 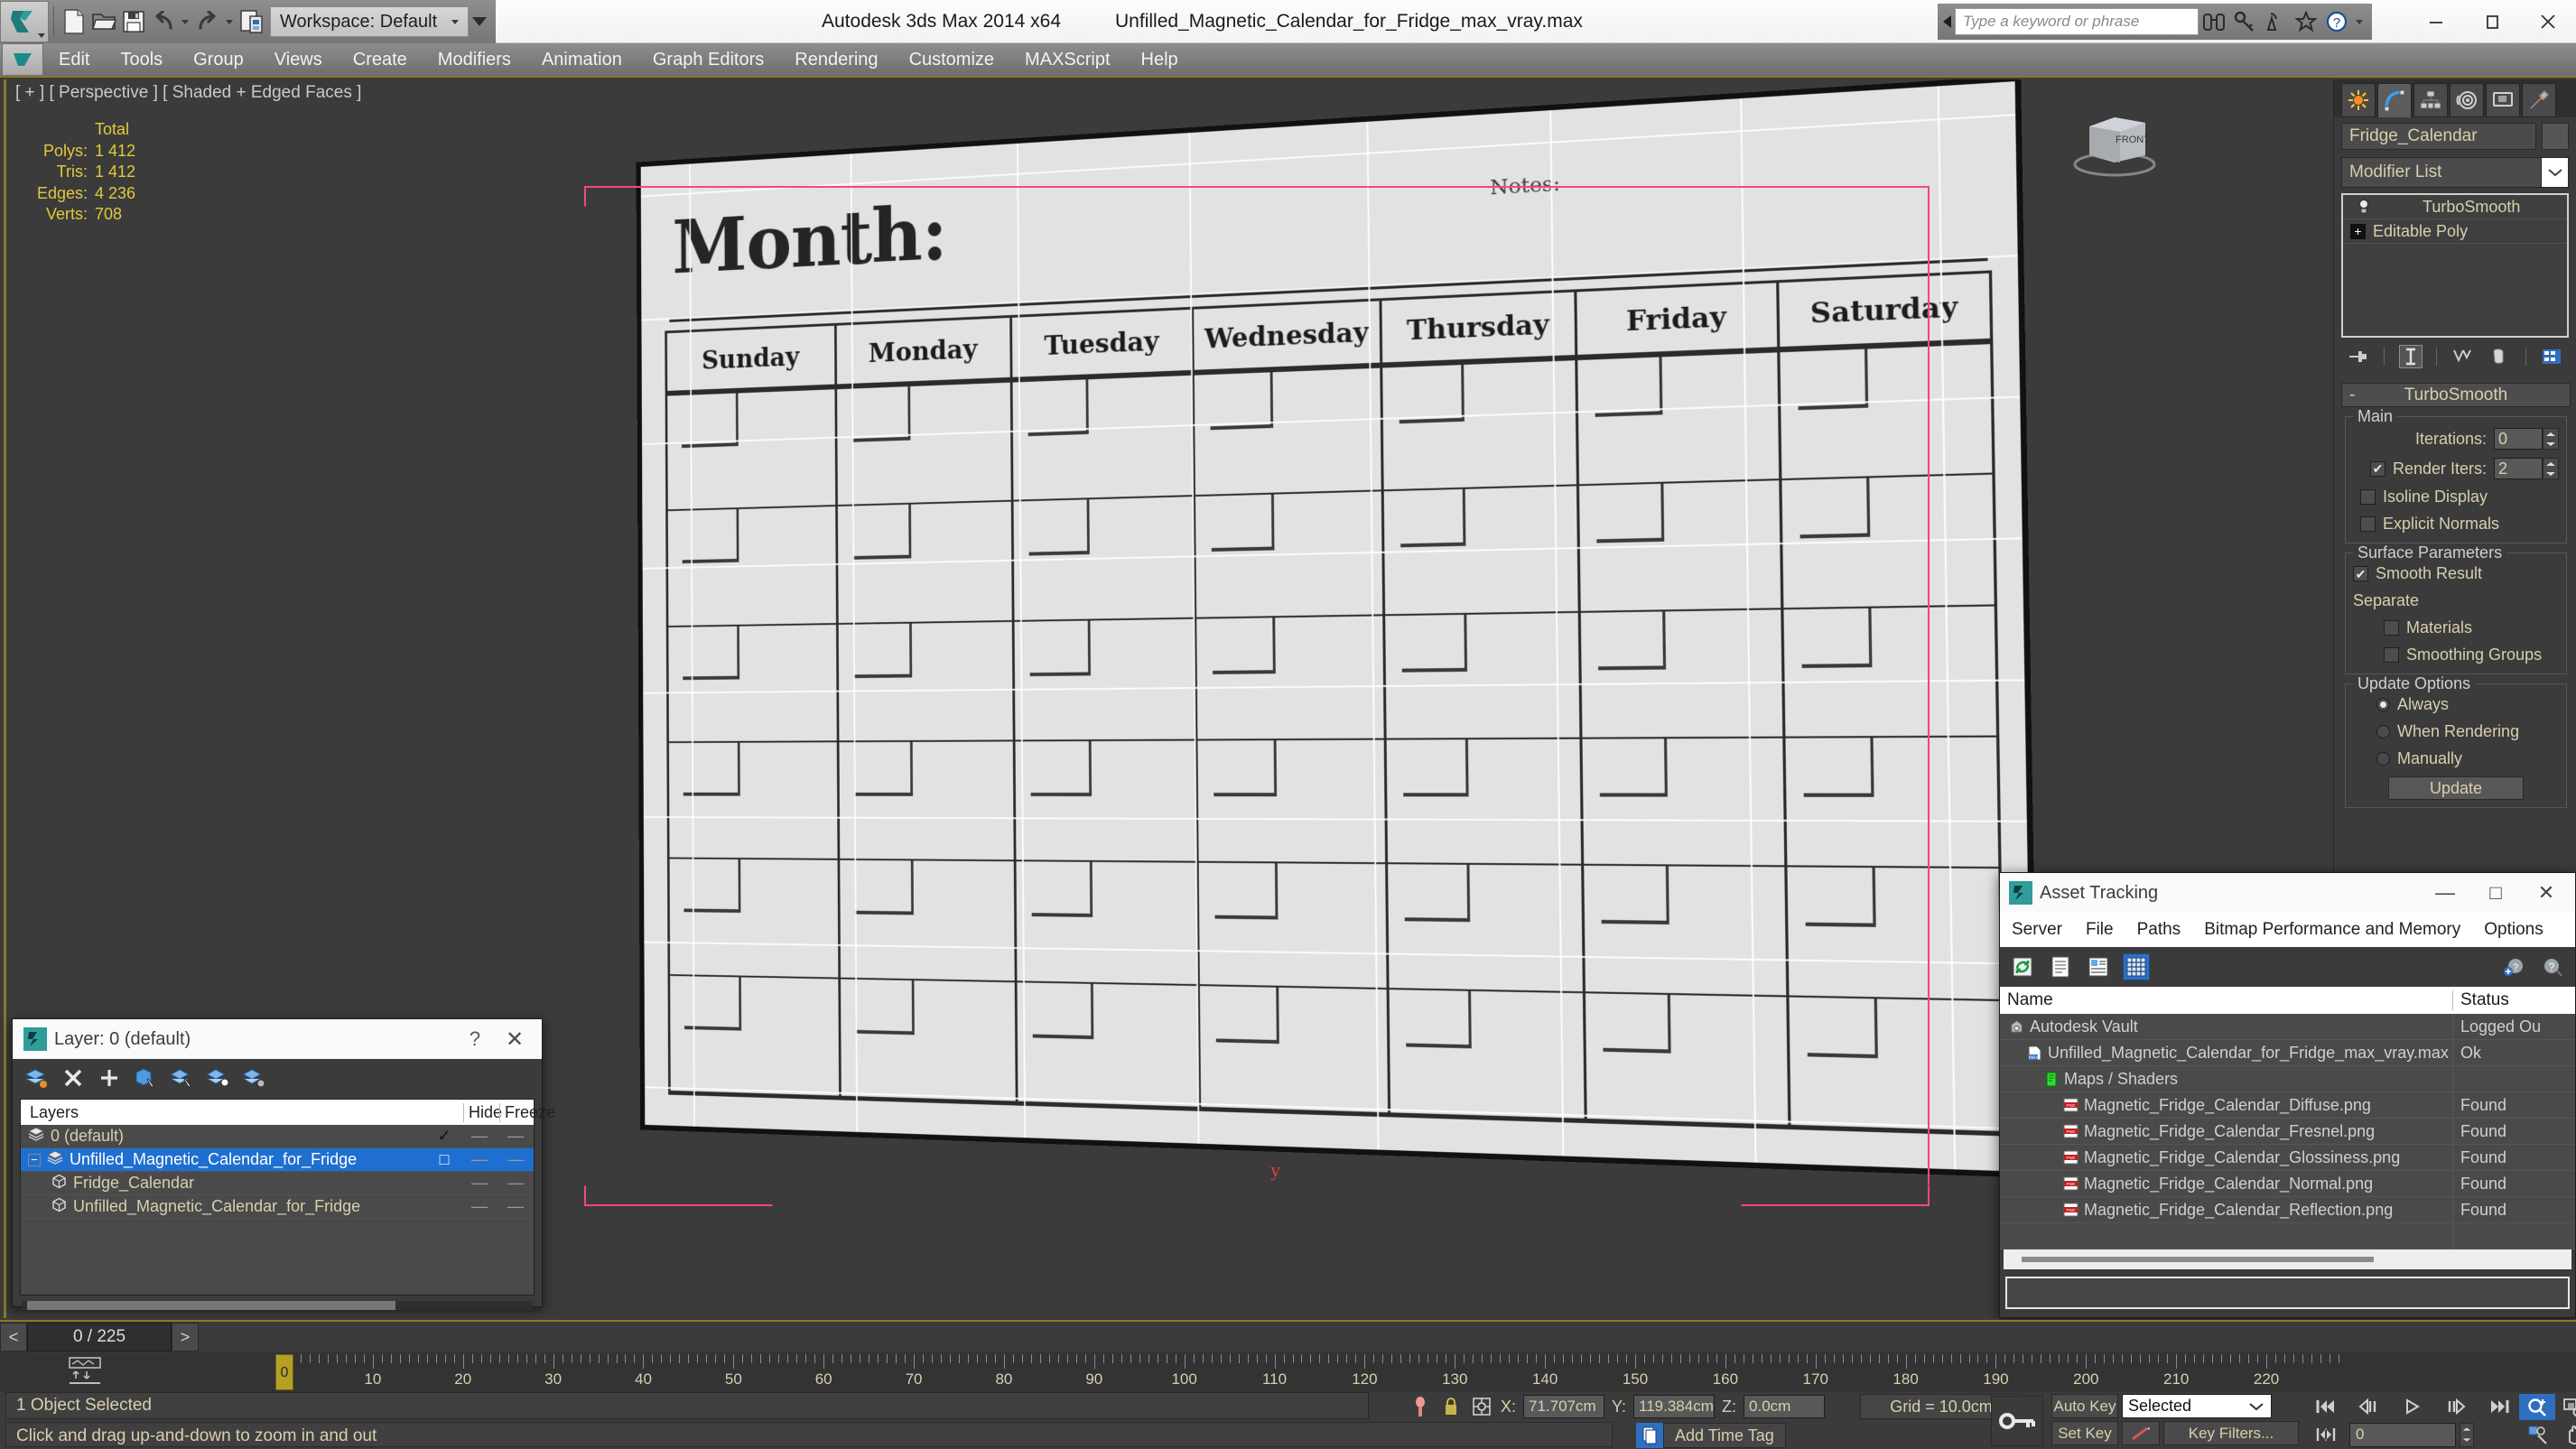 What do you see at coordinates (581, 59) in the screenshot?
I see `menu-item-animation: Animation` at bounding box center [581, 59].